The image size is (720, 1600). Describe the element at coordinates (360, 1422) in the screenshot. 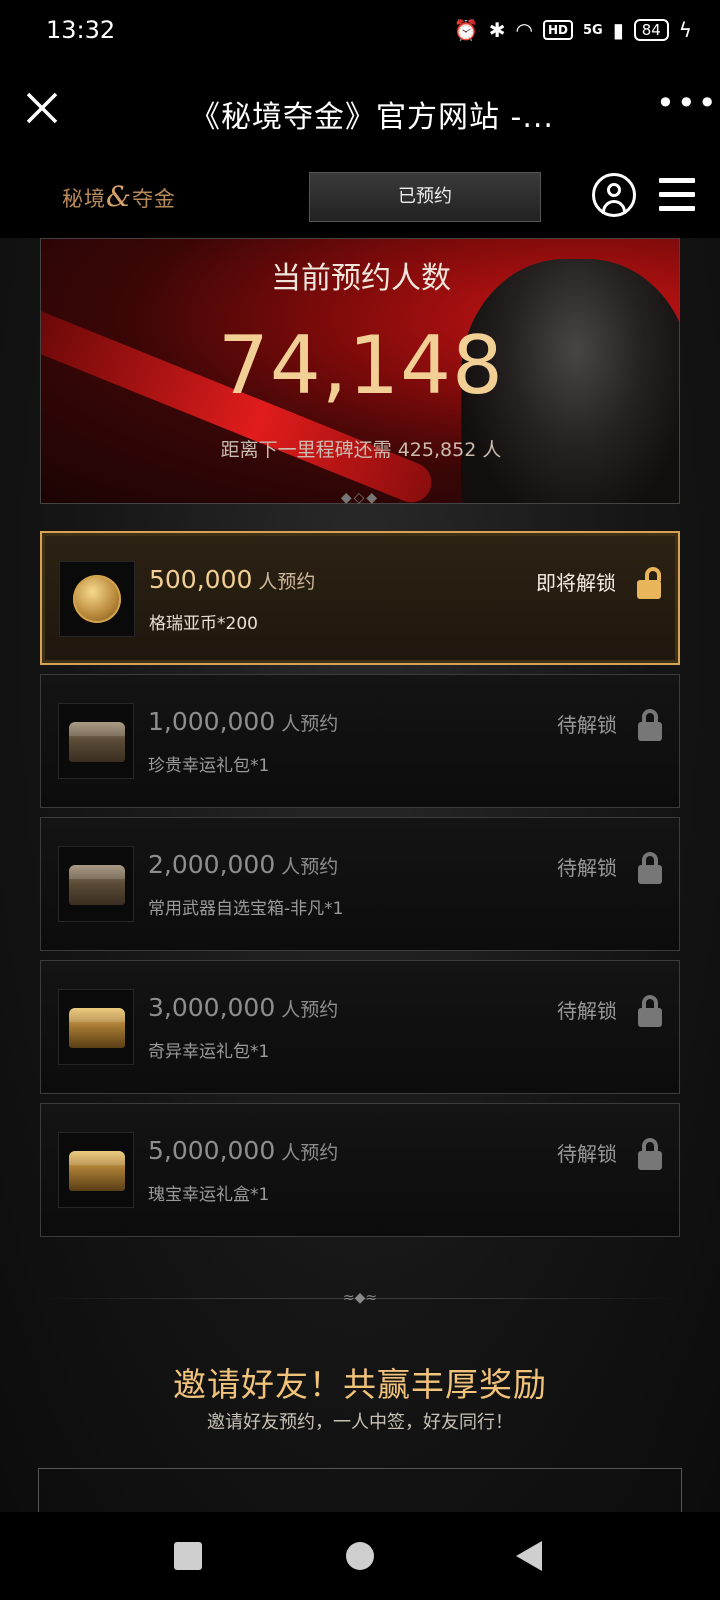

I see `invite-subtitle: 邀请好友预约，一人中签，好友同行！` at that location.